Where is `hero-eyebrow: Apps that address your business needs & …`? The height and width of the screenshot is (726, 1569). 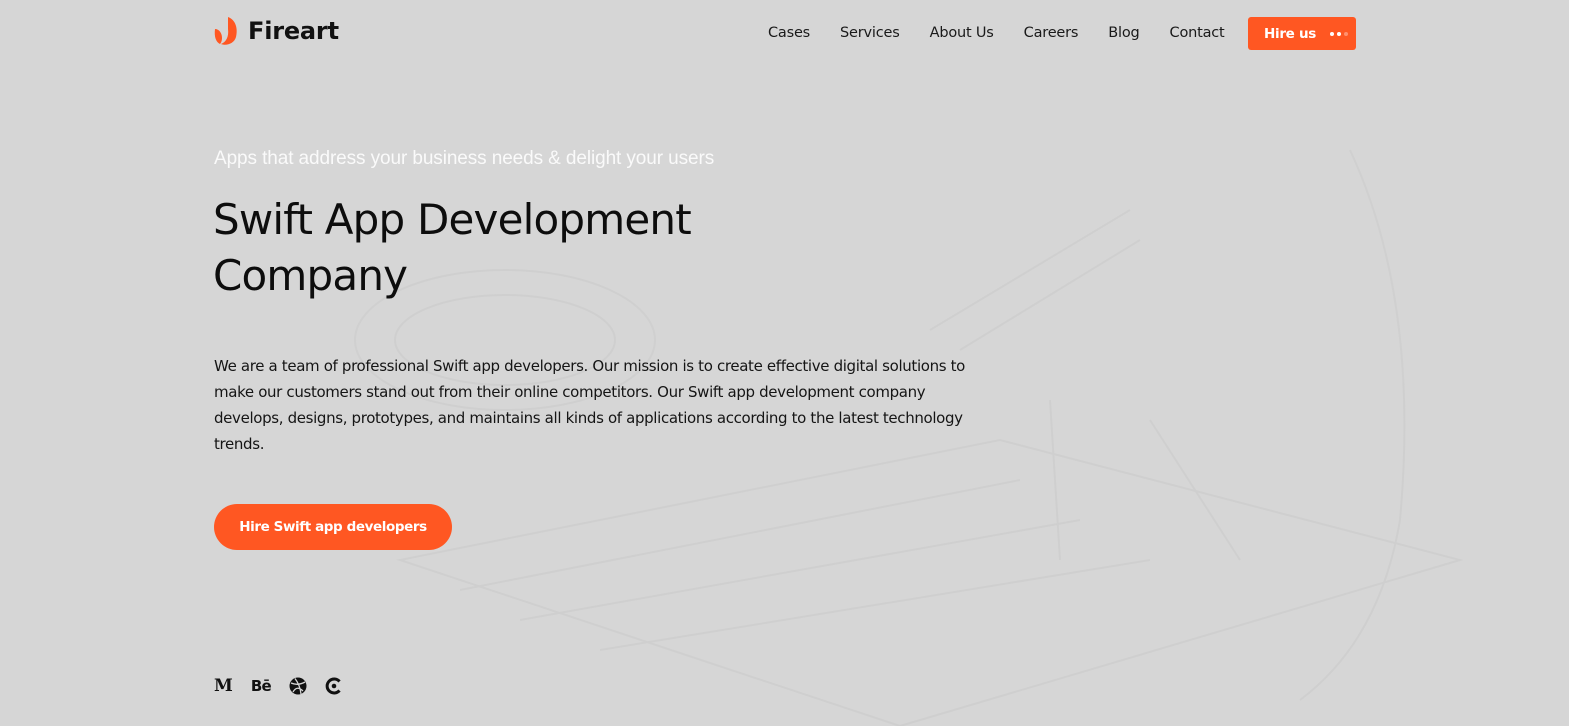 hero-eyebrow: Apps that address your business needs & … is located at coordinates (464, 158).